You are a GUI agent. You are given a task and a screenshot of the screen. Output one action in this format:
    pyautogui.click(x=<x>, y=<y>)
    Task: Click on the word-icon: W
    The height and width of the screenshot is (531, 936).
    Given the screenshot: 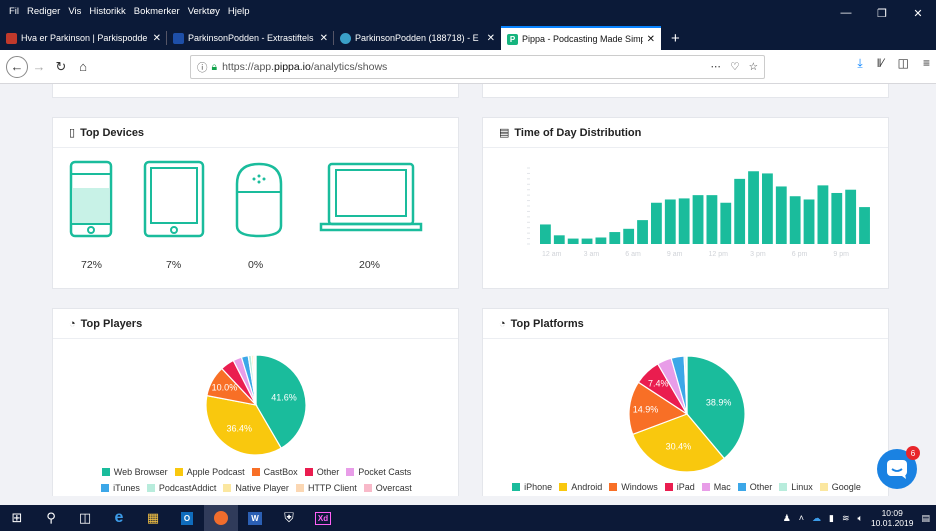 What is the action you would take?
    pyautogui.click(x=255, y=518)
    